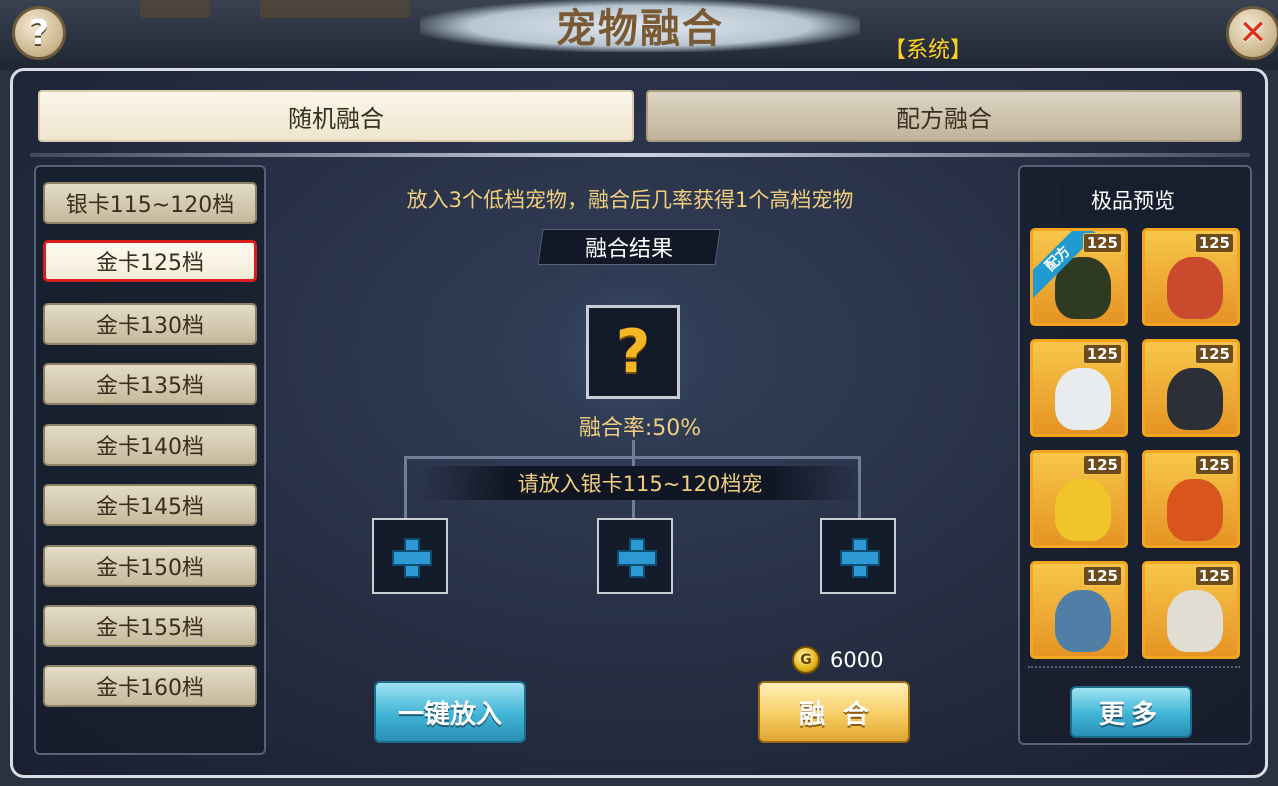  Describe the element at coordinates (1083, 621) in the screenshot. I see `pet-blue-skeleton-icon` at that location.